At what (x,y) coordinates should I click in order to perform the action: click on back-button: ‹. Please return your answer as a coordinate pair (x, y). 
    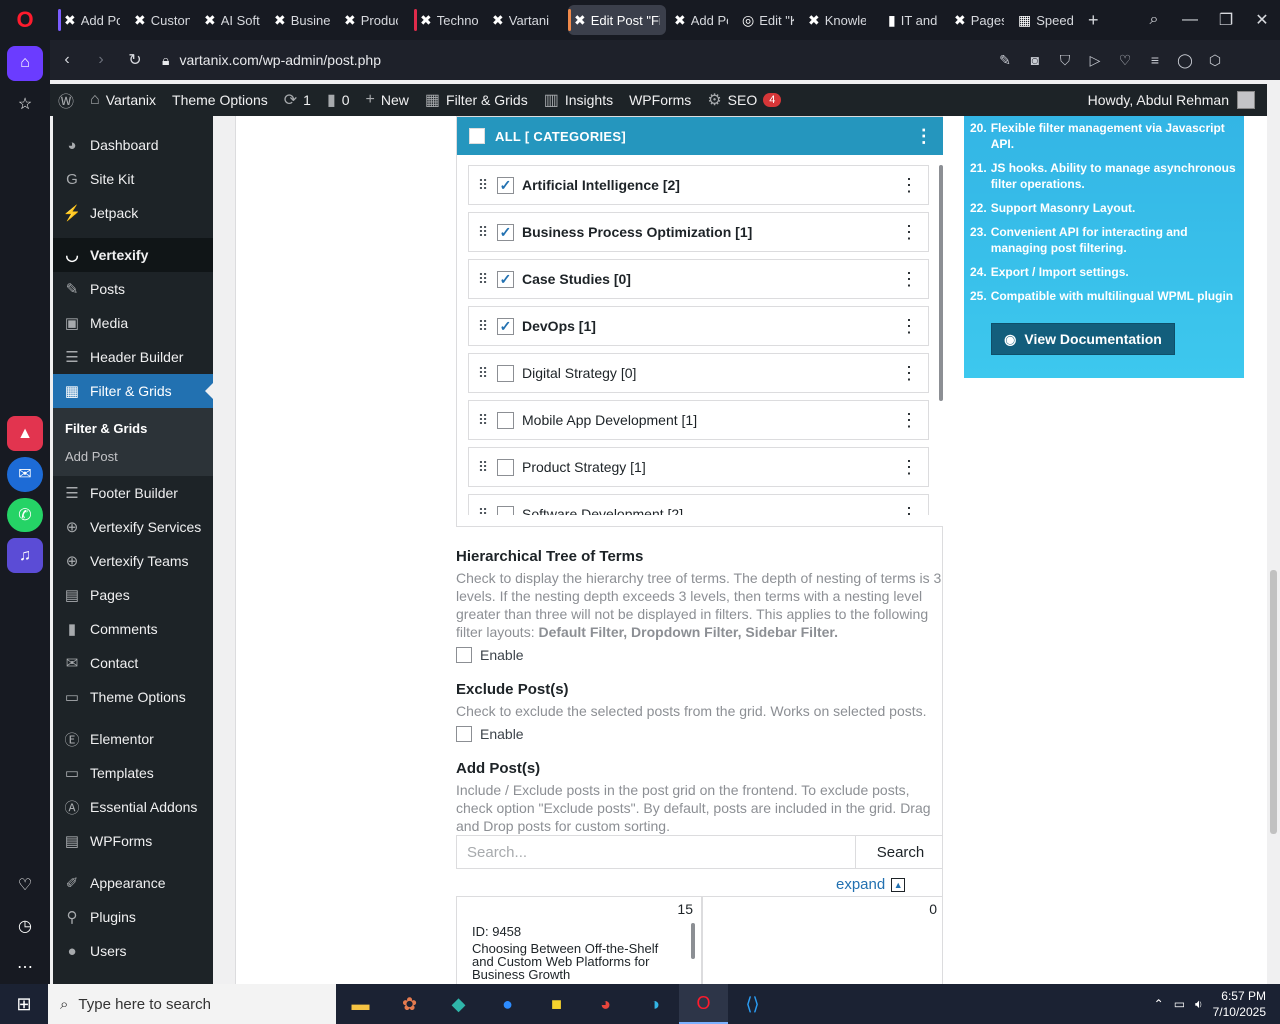
    Looking at the image, I should click on (67, 60).